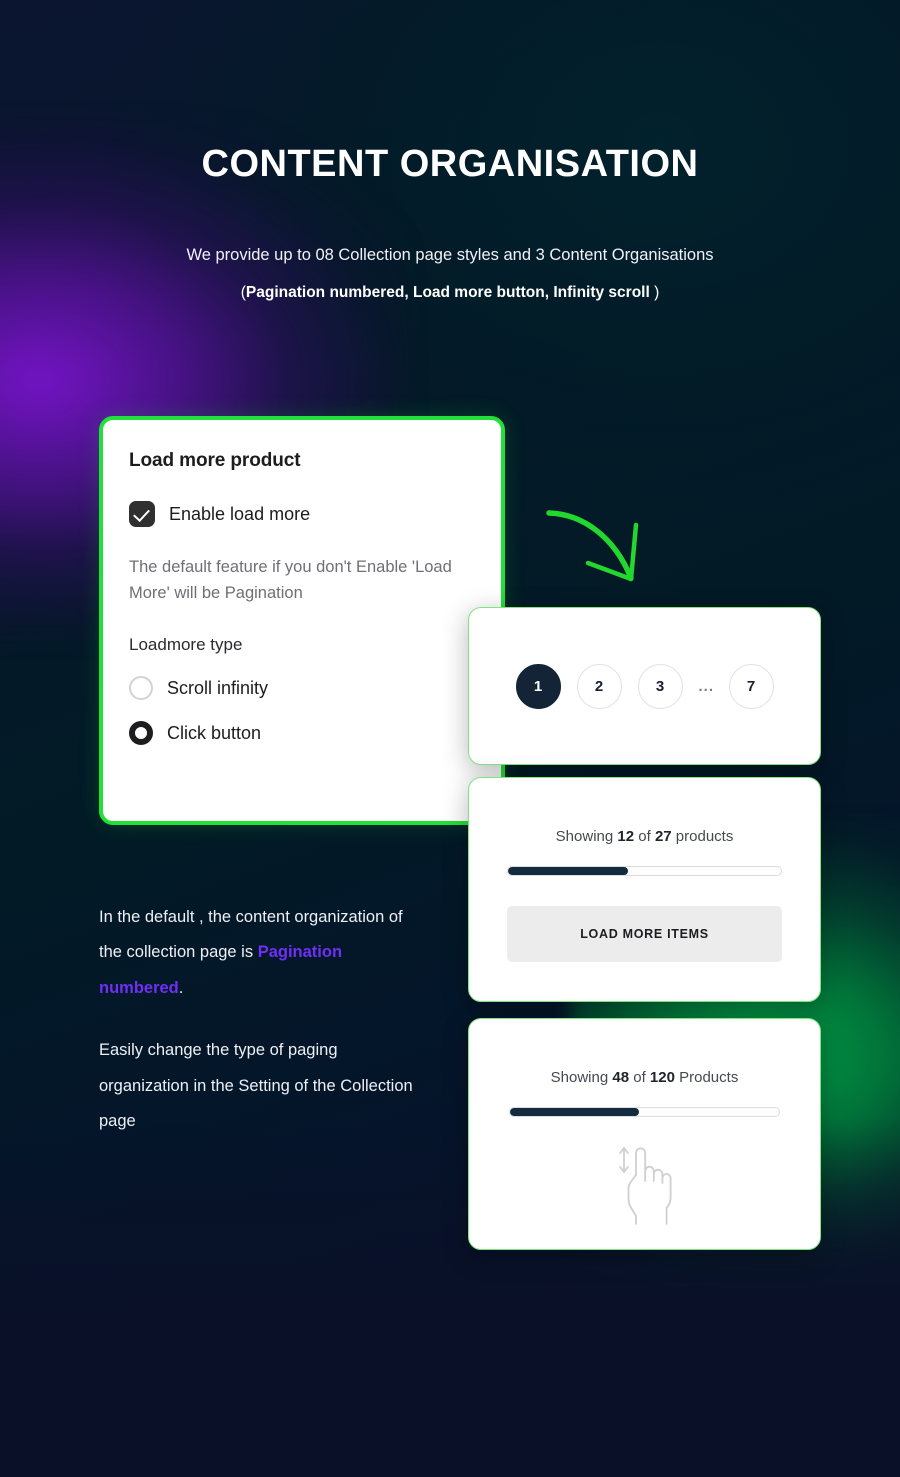 The image size is (900, 1477). I want to click on scroll-hand-icon, so click(645, 1186).